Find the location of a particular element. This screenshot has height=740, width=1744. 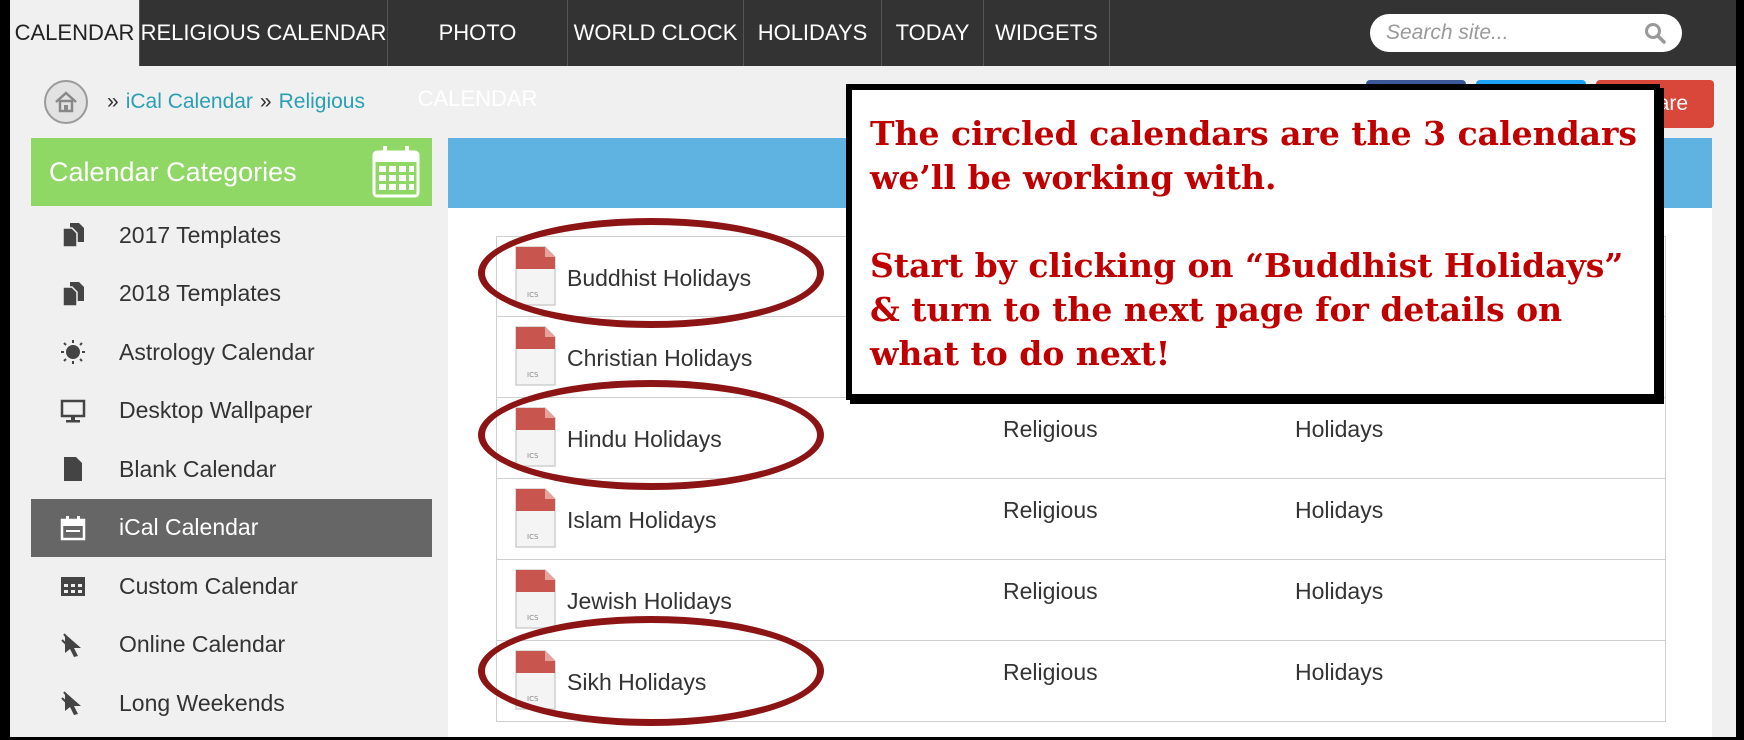

tab-religious-calendar: RELIGIOUS CALENDAR is located at coordinates (264, 33).